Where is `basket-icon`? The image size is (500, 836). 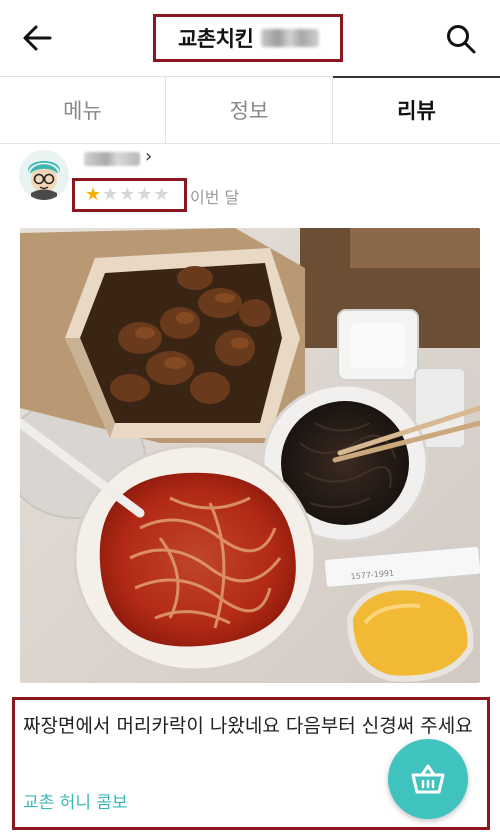 basket-icon is located at coordinates (428, 779).